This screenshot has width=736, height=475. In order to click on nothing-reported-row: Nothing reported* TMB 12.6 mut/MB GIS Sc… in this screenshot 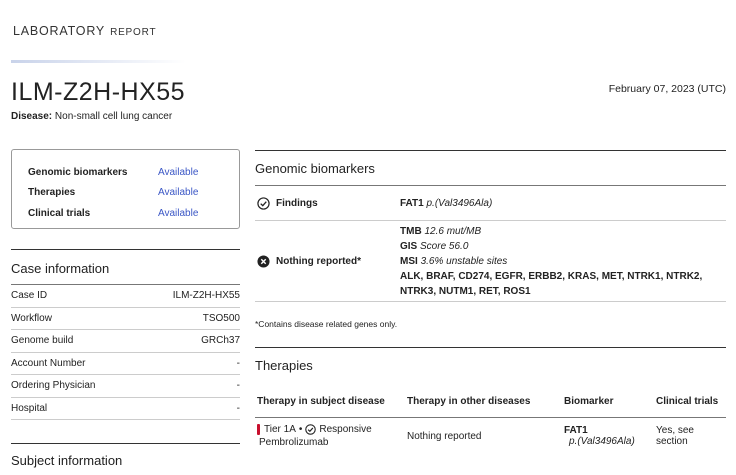, I will do `click(490, 261)`.